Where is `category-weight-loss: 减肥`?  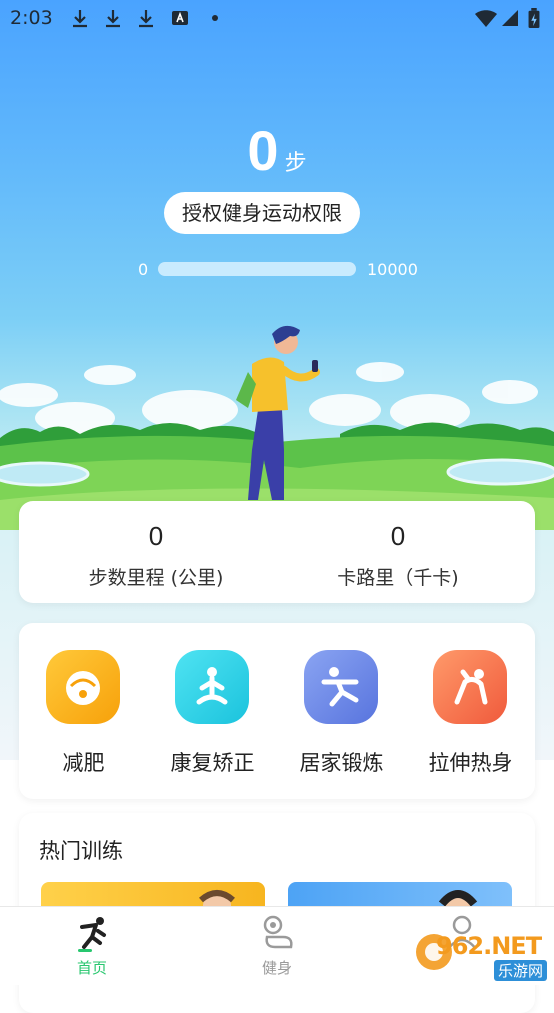 category-weight-loss: 减肥 is located at coordinates (83, 711).